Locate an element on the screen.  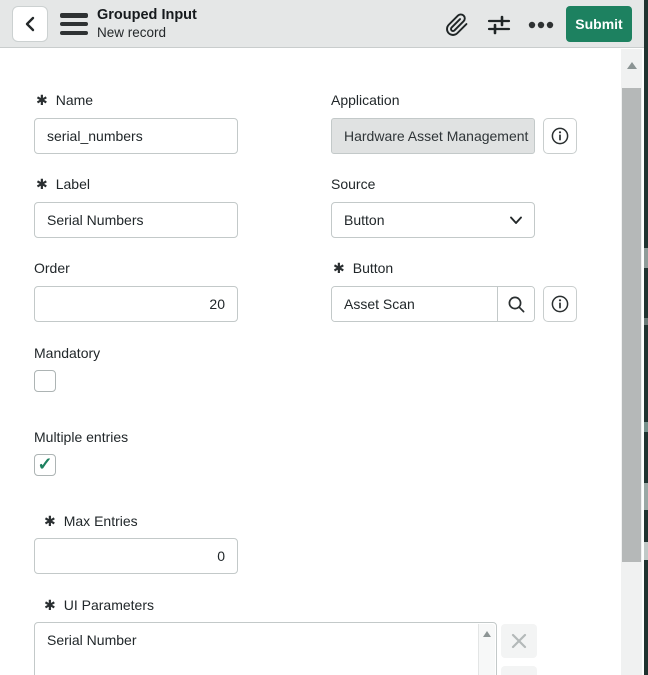
application-field-label: Application is located at coordinates (365, 100).